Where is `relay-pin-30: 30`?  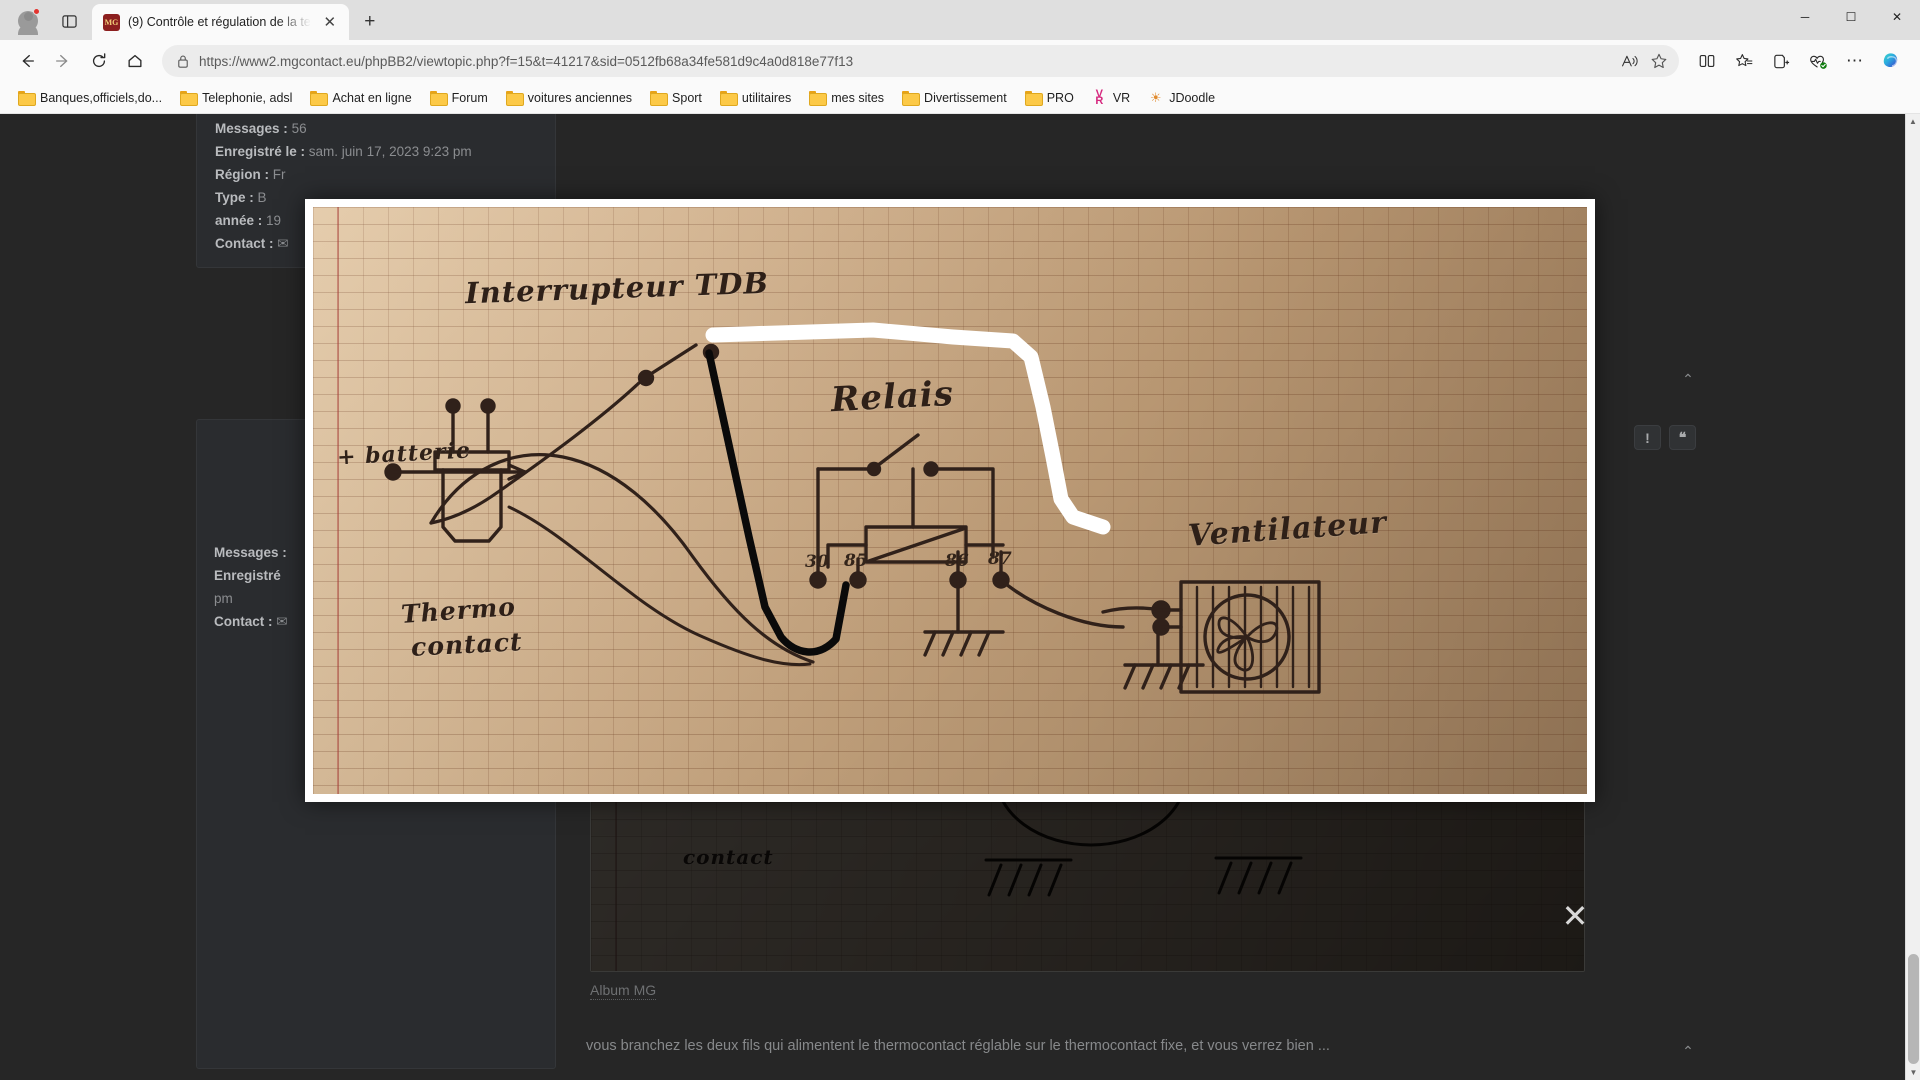
relay-pin-30: 30 is located at coordinates (817, 562).